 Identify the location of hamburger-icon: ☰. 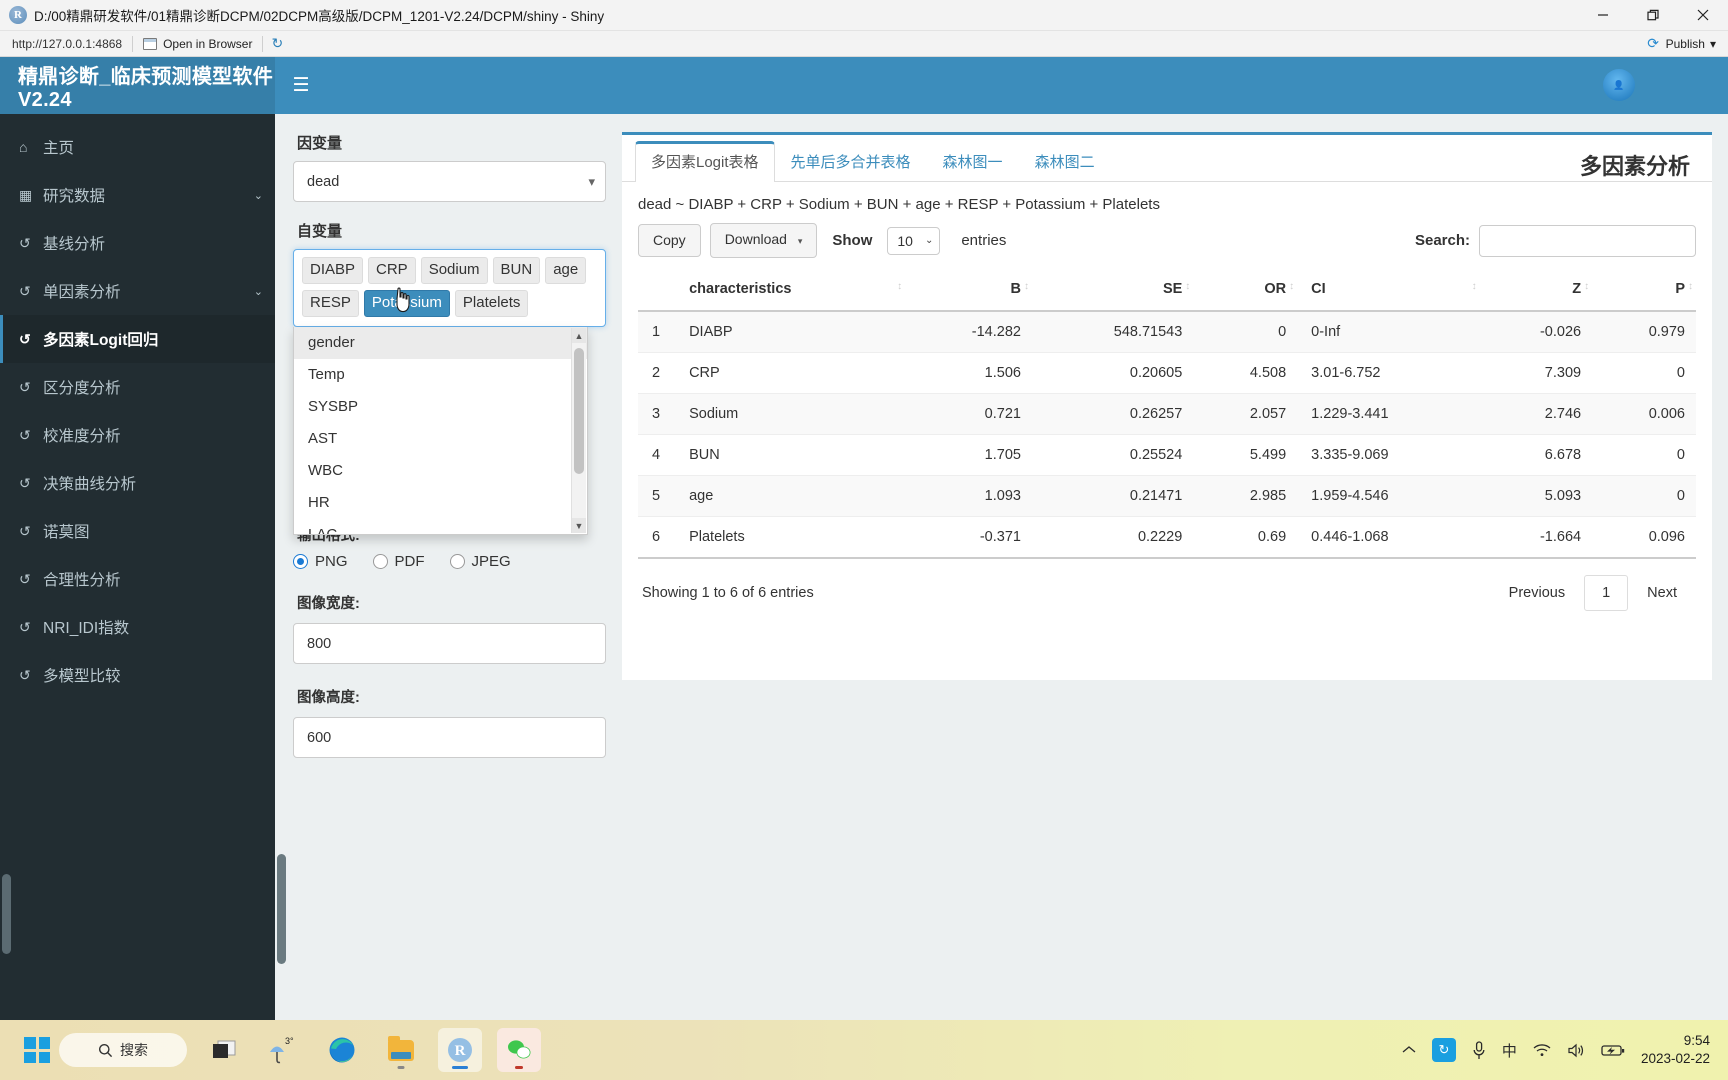
(301, 85).